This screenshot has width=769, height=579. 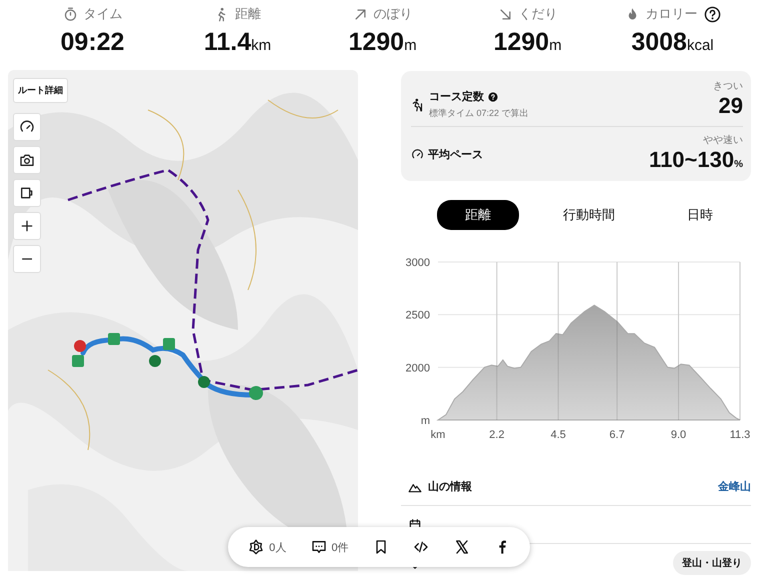 What do you see at coordinates (92, 42) in the screenshot?
I see `stat-value: 09:22` at bounding box center [92, 42].